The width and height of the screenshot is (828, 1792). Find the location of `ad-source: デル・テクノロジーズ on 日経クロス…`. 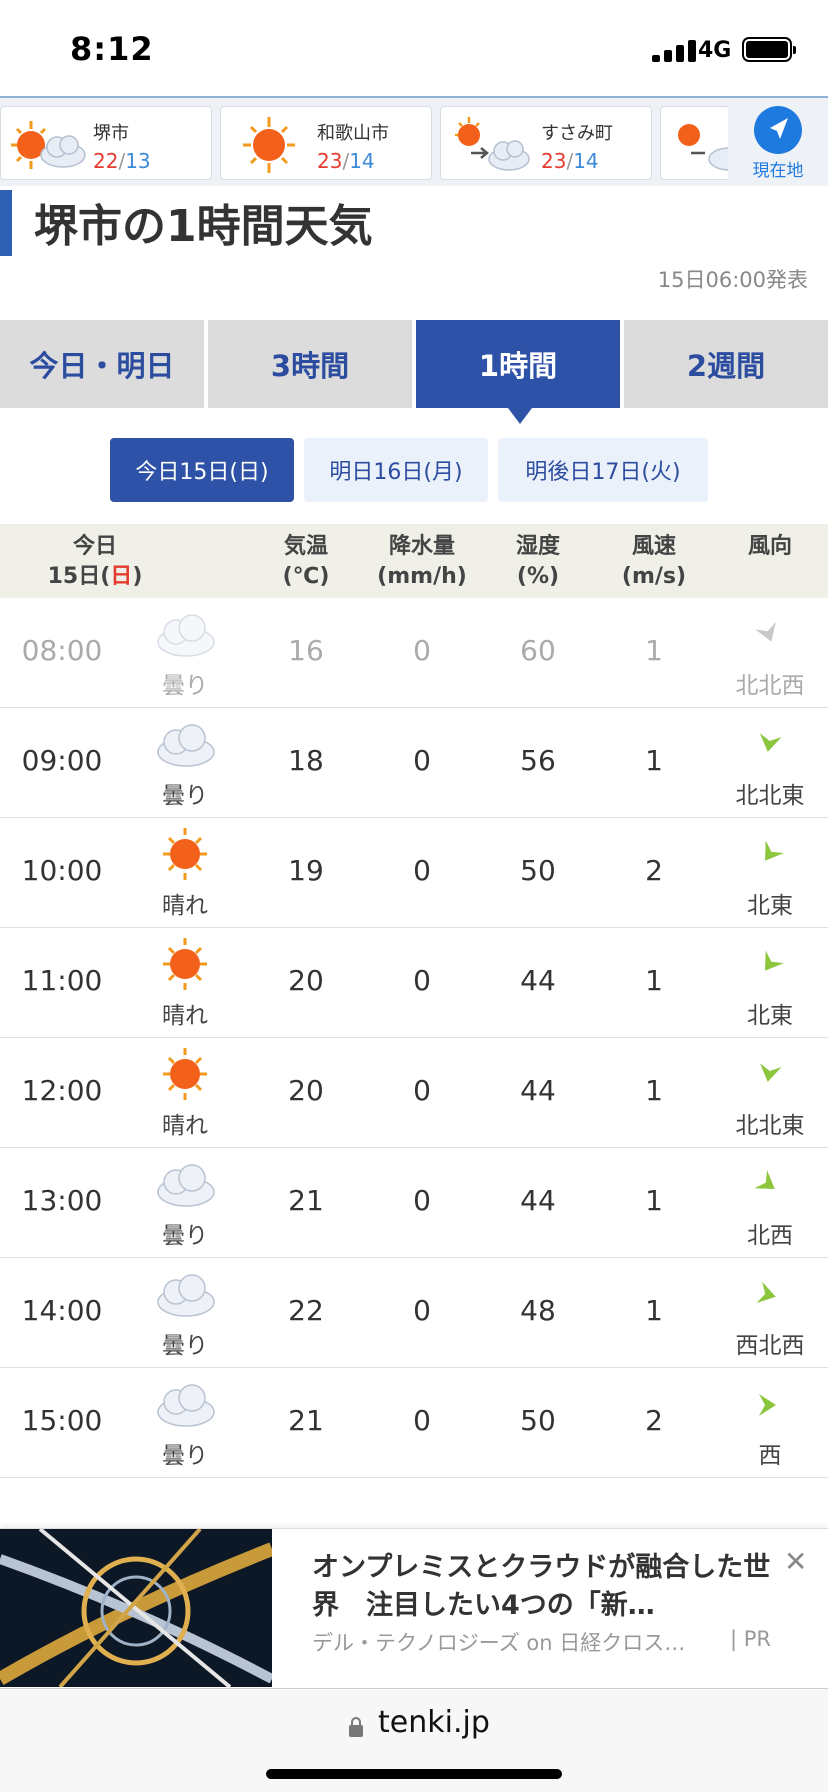

ad-source: デル・テクノロジーズ on 日経クロス… is located at coordinates (499, 1643).